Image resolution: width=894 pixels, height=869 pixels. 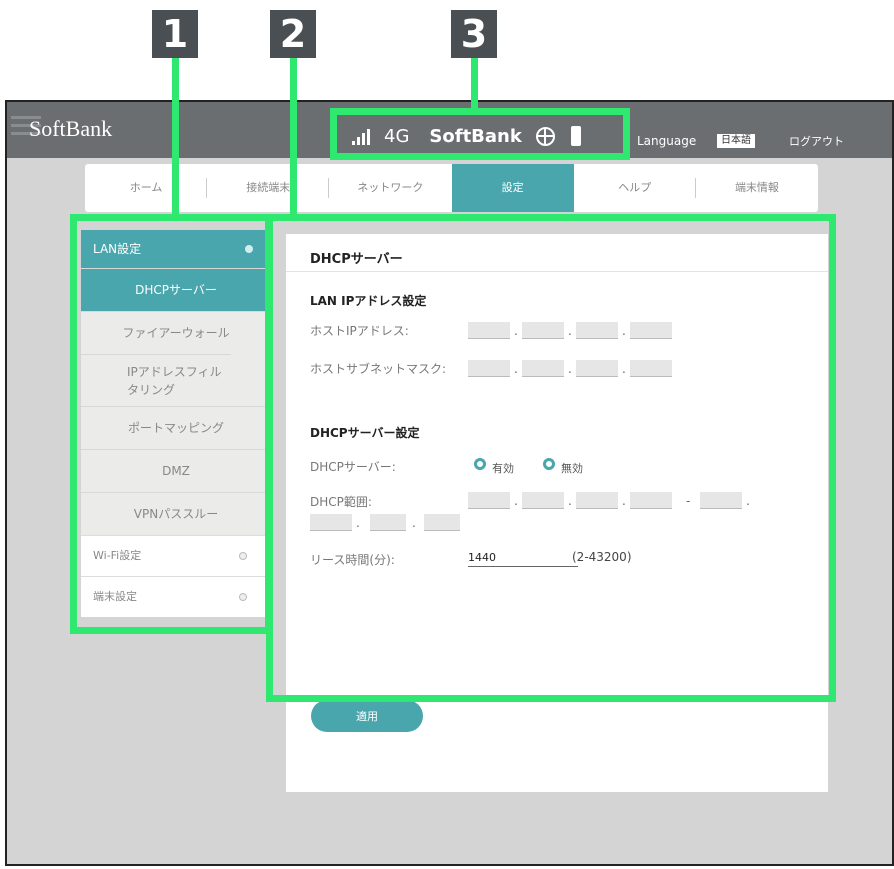 I want to click on callout-2: 2, so click(x=293, y=34).